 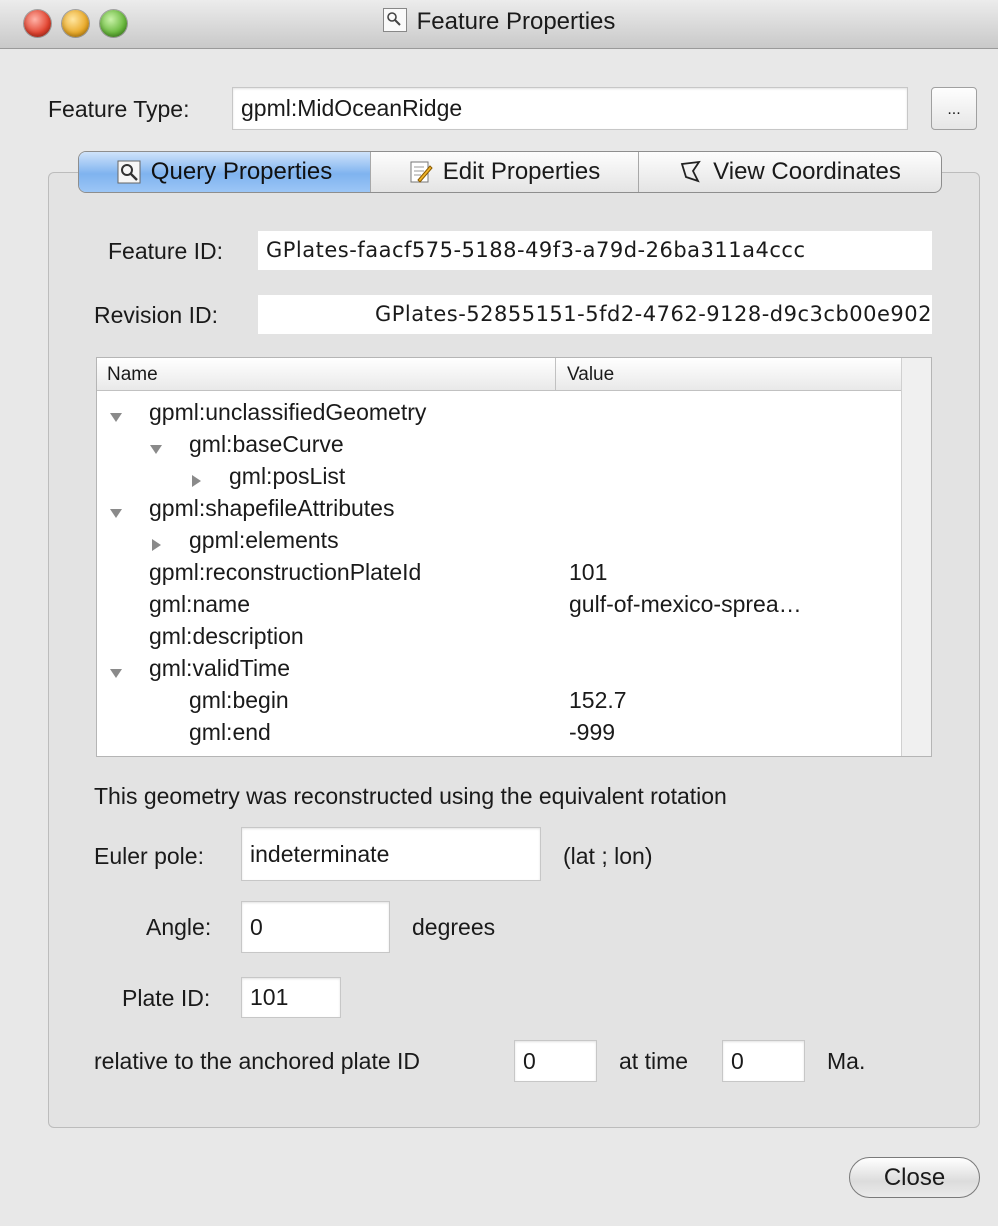 I want to click on tab-query-properties: Query Properties, so click(x=225, y=172).